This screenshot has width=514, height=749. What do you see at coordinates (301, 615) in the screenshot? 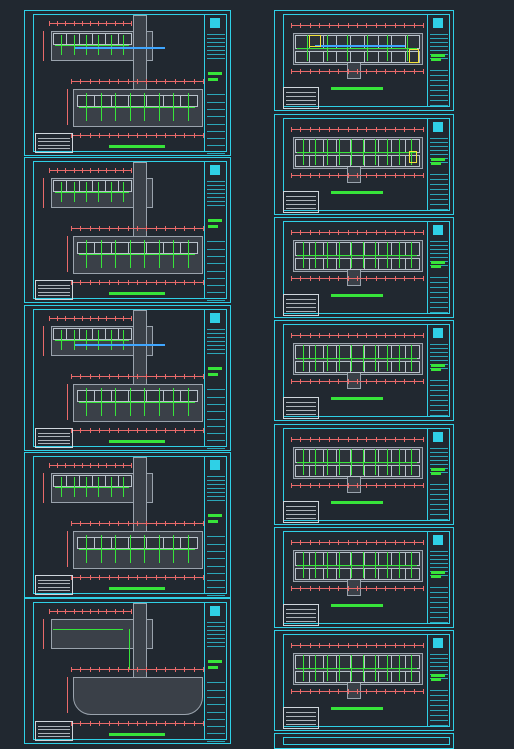
I see `sheet-legend-table` at bounding box center [301, 615].